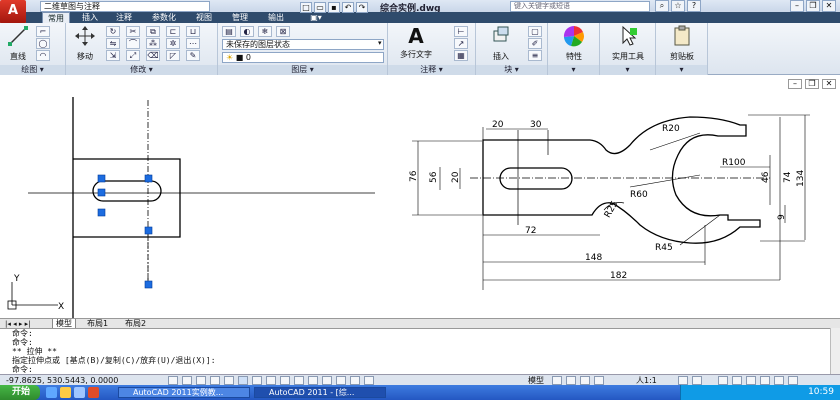  I want to click on tab-annotate: 注释, so click(124, 17).